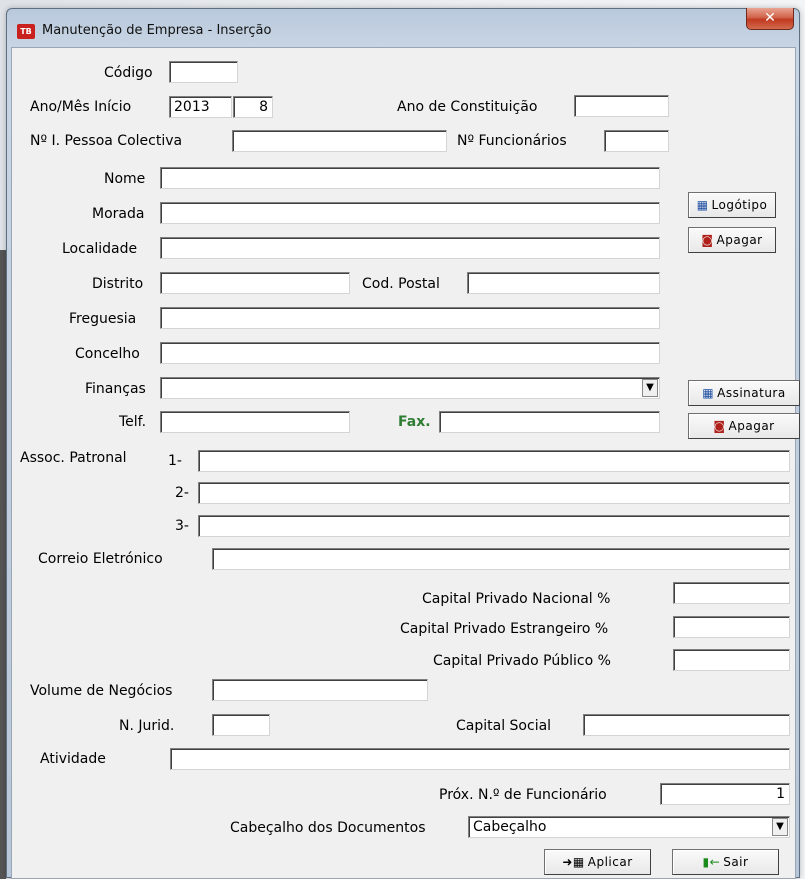 Image resolution: width=805 pixels, height=879 pixels. Describe the element at coordinates (410, 213) in the screenshot. I see `morada-field` at that location.